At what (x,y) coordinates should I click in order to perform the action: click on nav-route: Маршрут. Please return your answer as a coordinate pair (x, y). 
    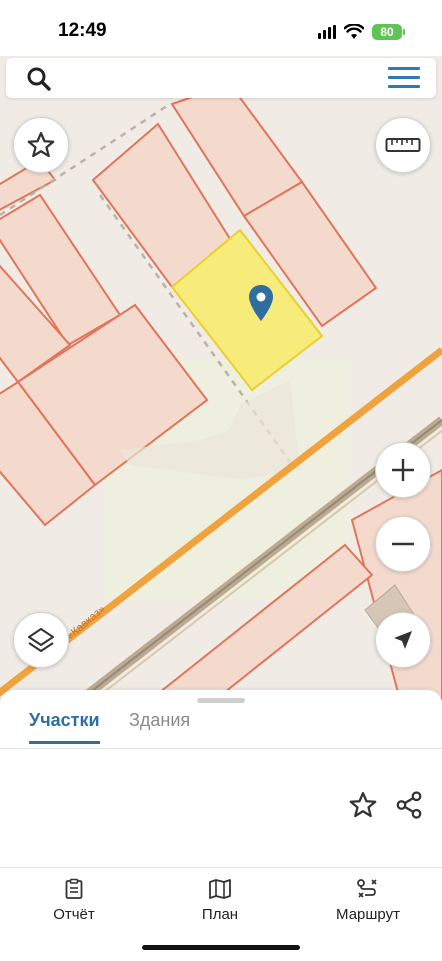
    Looking at the image, I should click on (368, 900).